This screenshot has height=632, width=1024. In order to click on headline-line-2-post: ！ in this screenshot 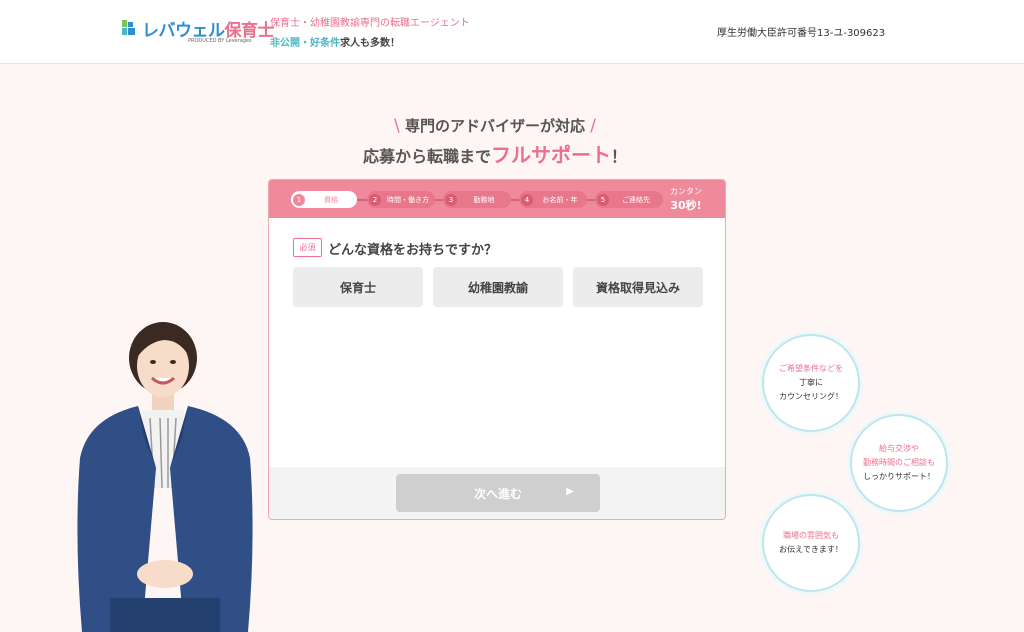, I will do `click(619, 156)`.